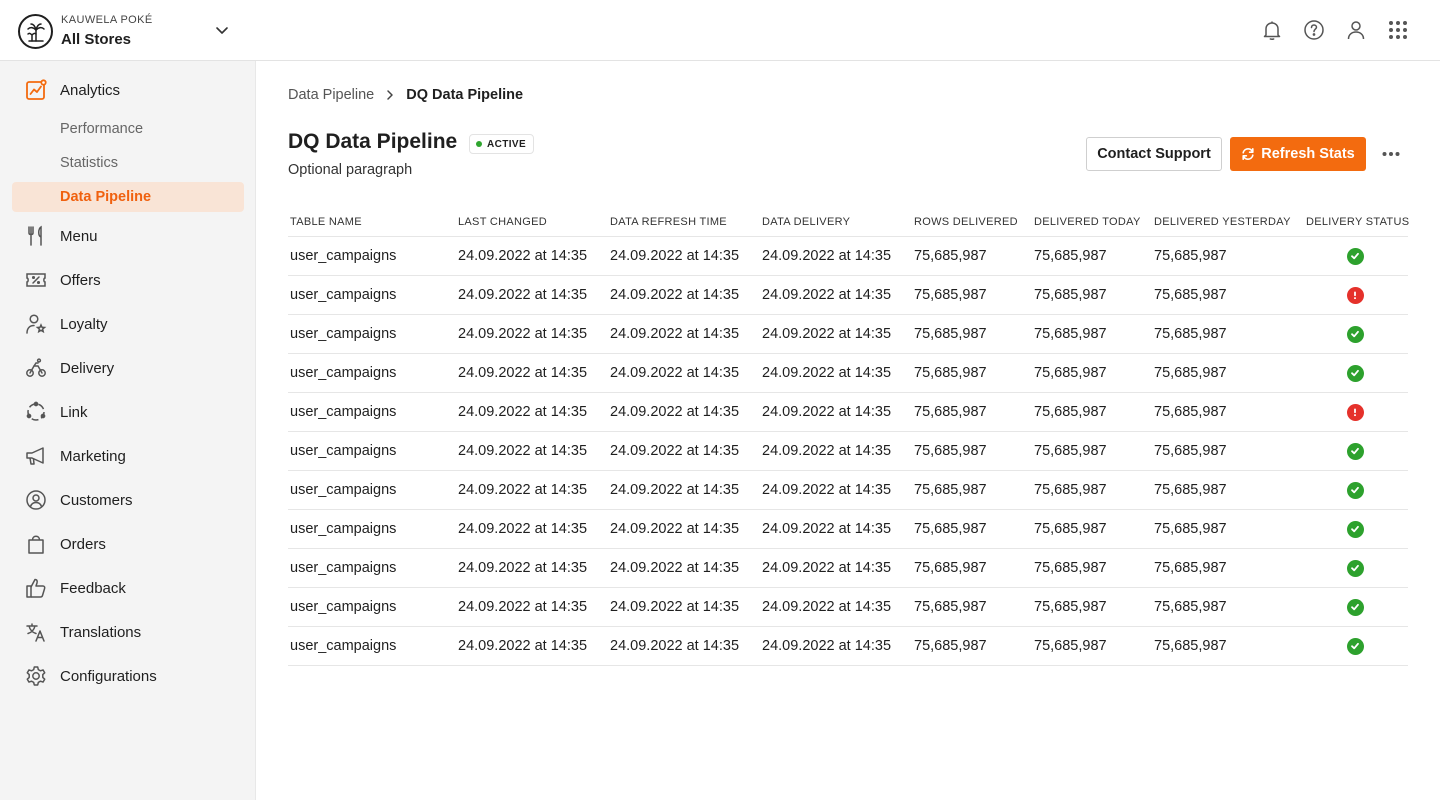 Image resolution: width=1440 pixels, height=800 pixels. What do you see at coordinates (1314, 30) in the screenshot?
I see `help-icon` at bounding box center [1314, 30].